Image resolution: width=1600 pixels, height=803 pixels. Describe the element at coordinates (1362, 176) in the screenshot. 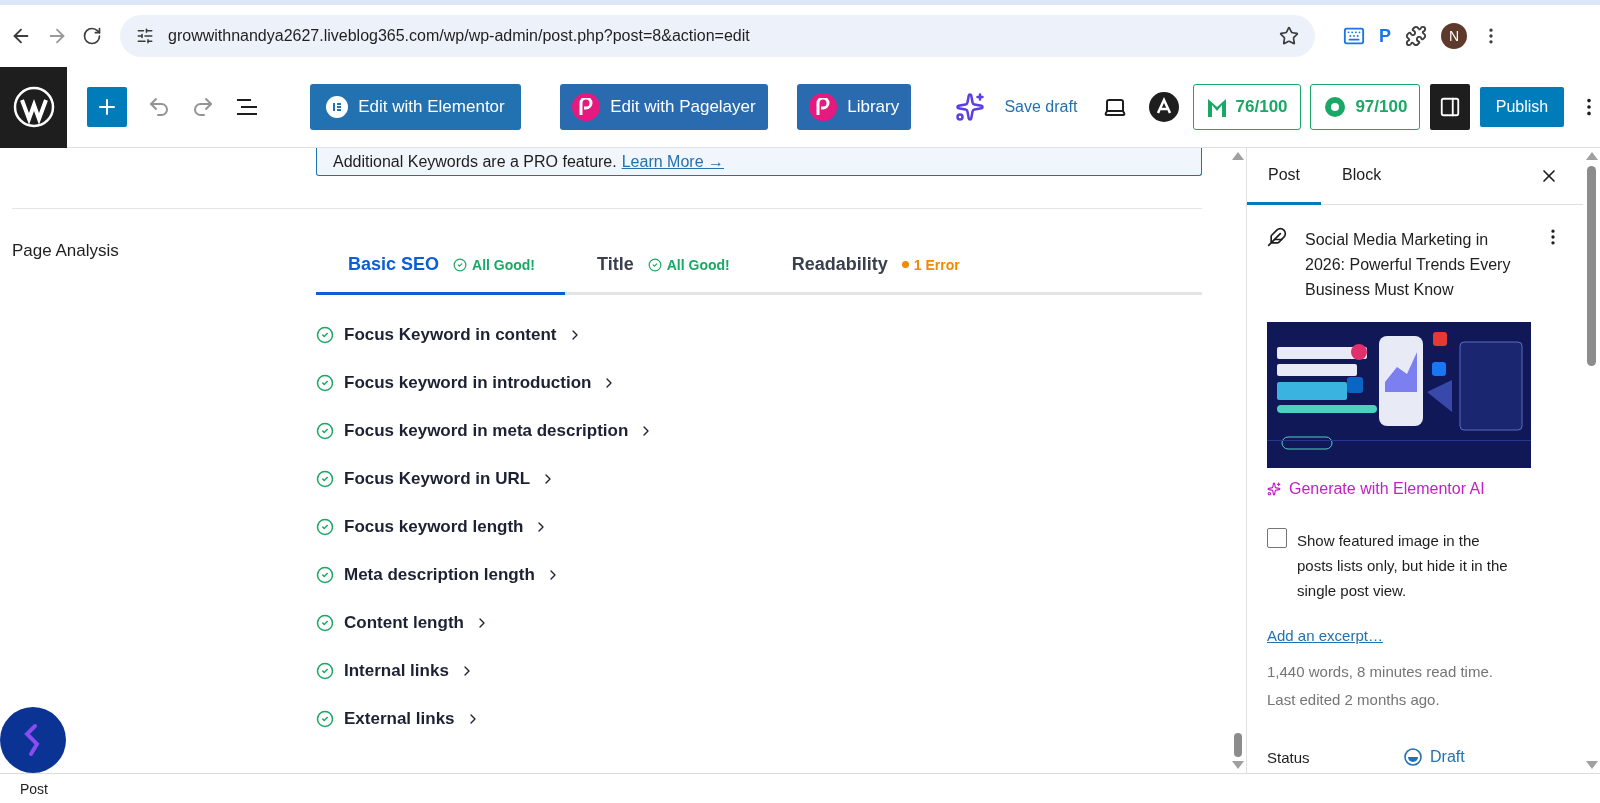

I see `sidebar-tab: Block` at that location.